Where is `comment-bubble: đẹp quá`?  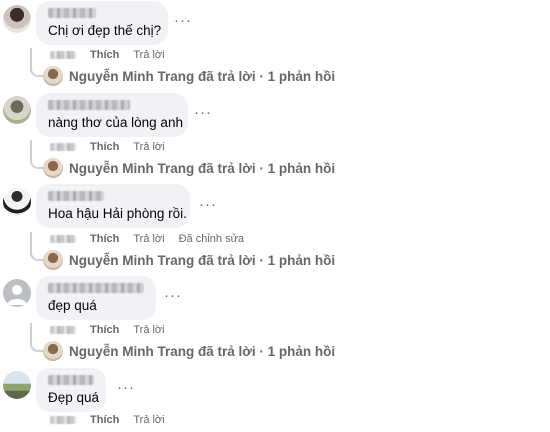
comment-bubble: đẹp quá is located at coordinates (96, 298).